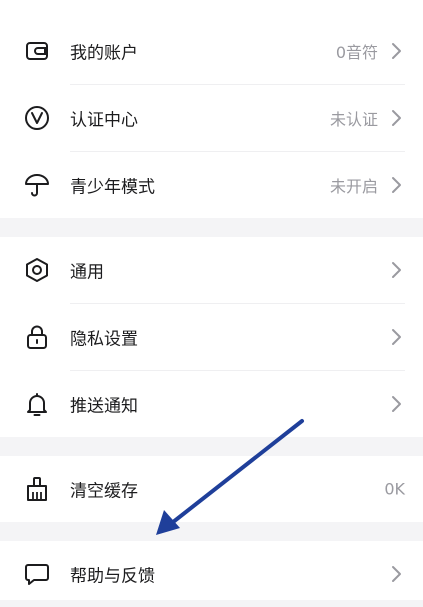  What do you see at coordinates (87, 272) in the screenshot?
I see `settings-row-label: 通用` at bounding box center [87, 272].